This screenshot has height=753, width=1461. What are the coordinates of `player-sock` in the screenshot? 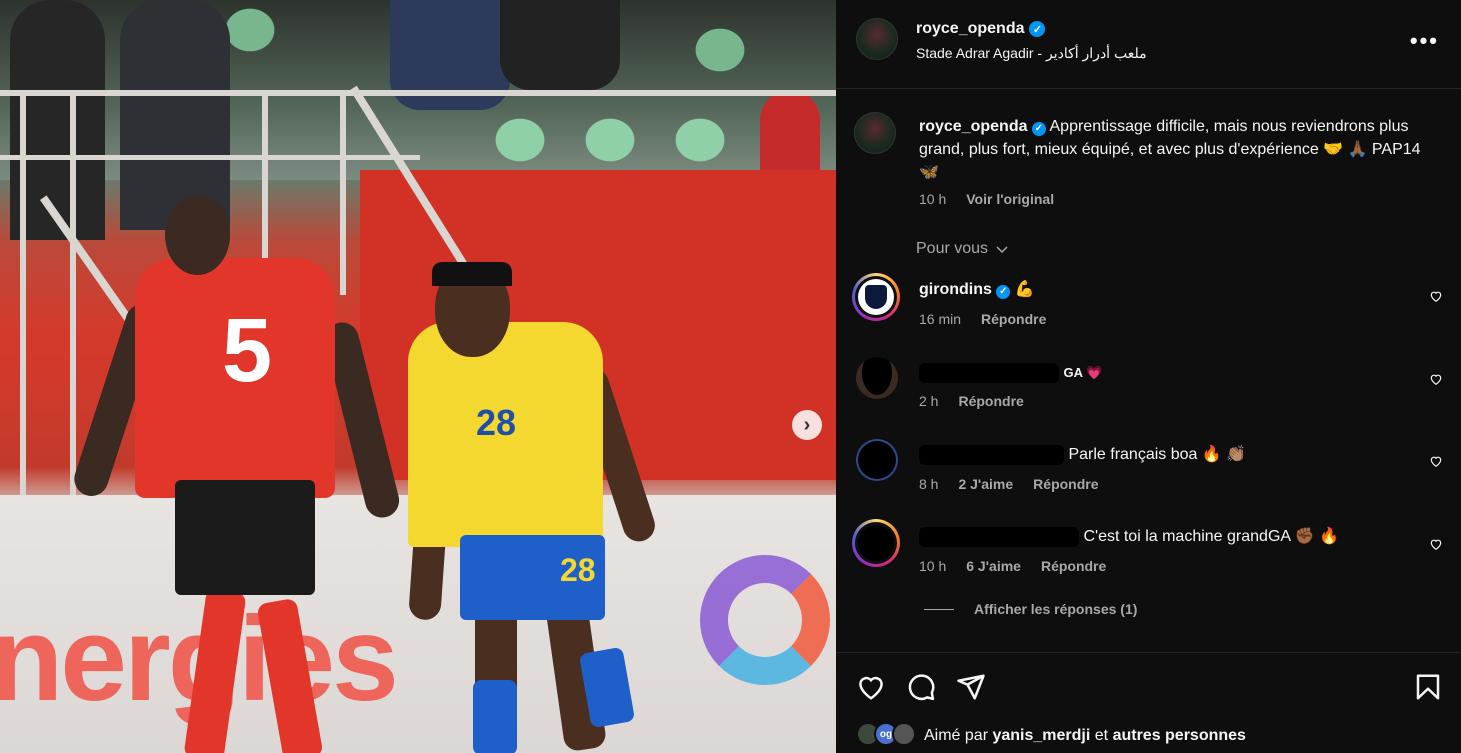 It's located at (495, 716).